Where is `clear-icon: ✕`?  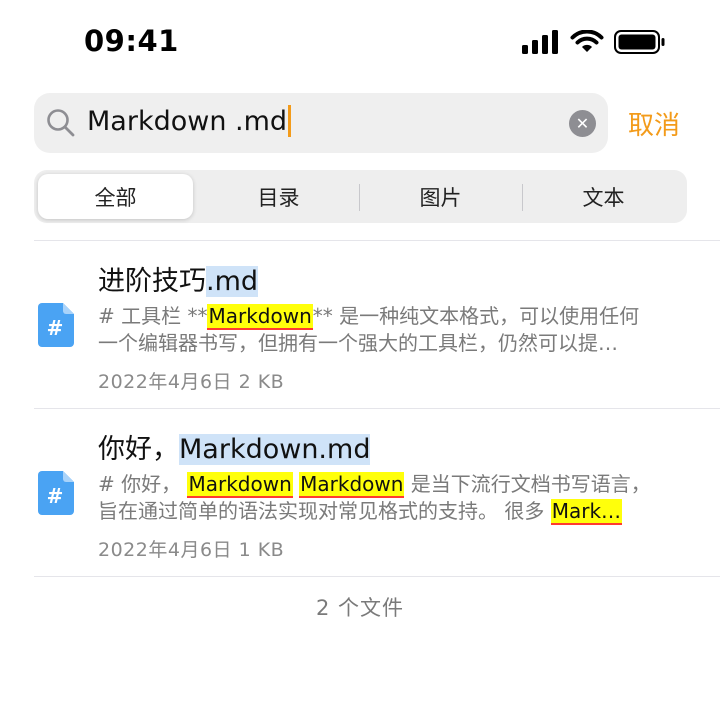 clear-icon: ✕ is located at coordinates (582, 123).